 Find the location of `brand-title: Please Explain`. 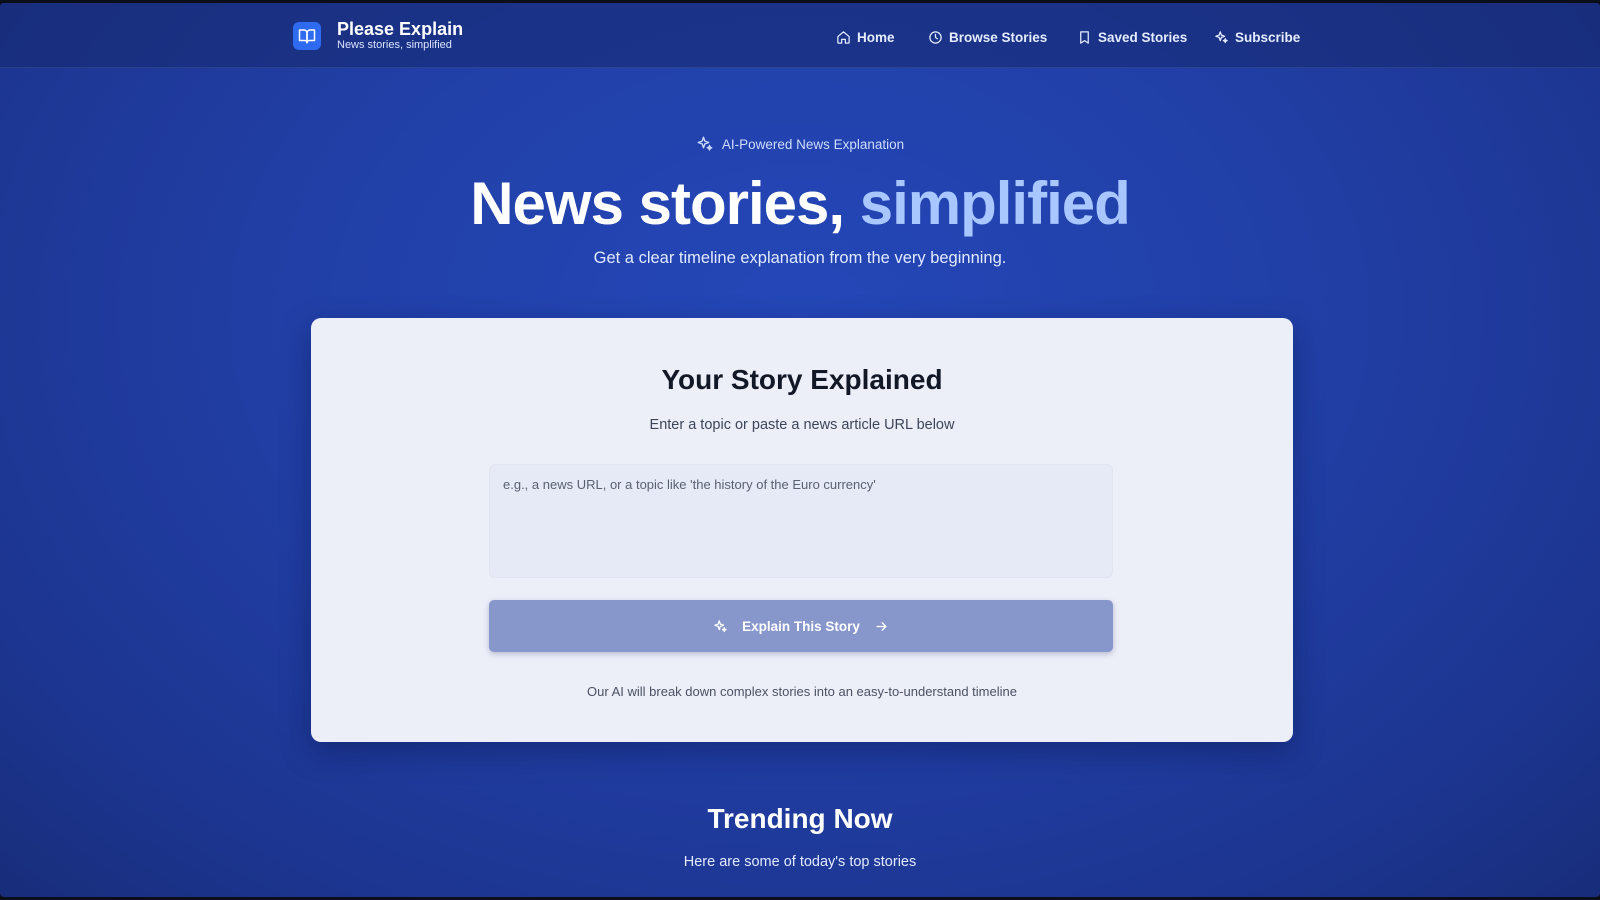

brand-title: Please Explain is located at coordinates (400, 29).